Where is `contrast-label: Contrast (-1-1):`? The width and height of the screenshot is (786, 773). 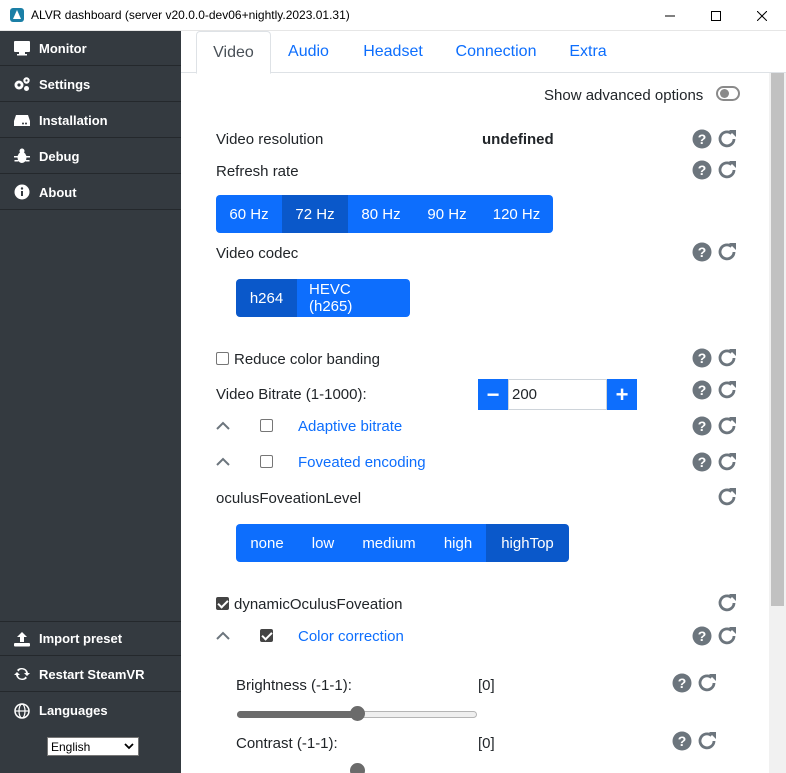 contrast-label: Contrast (-1-1): is located at coordinates (287, 743).